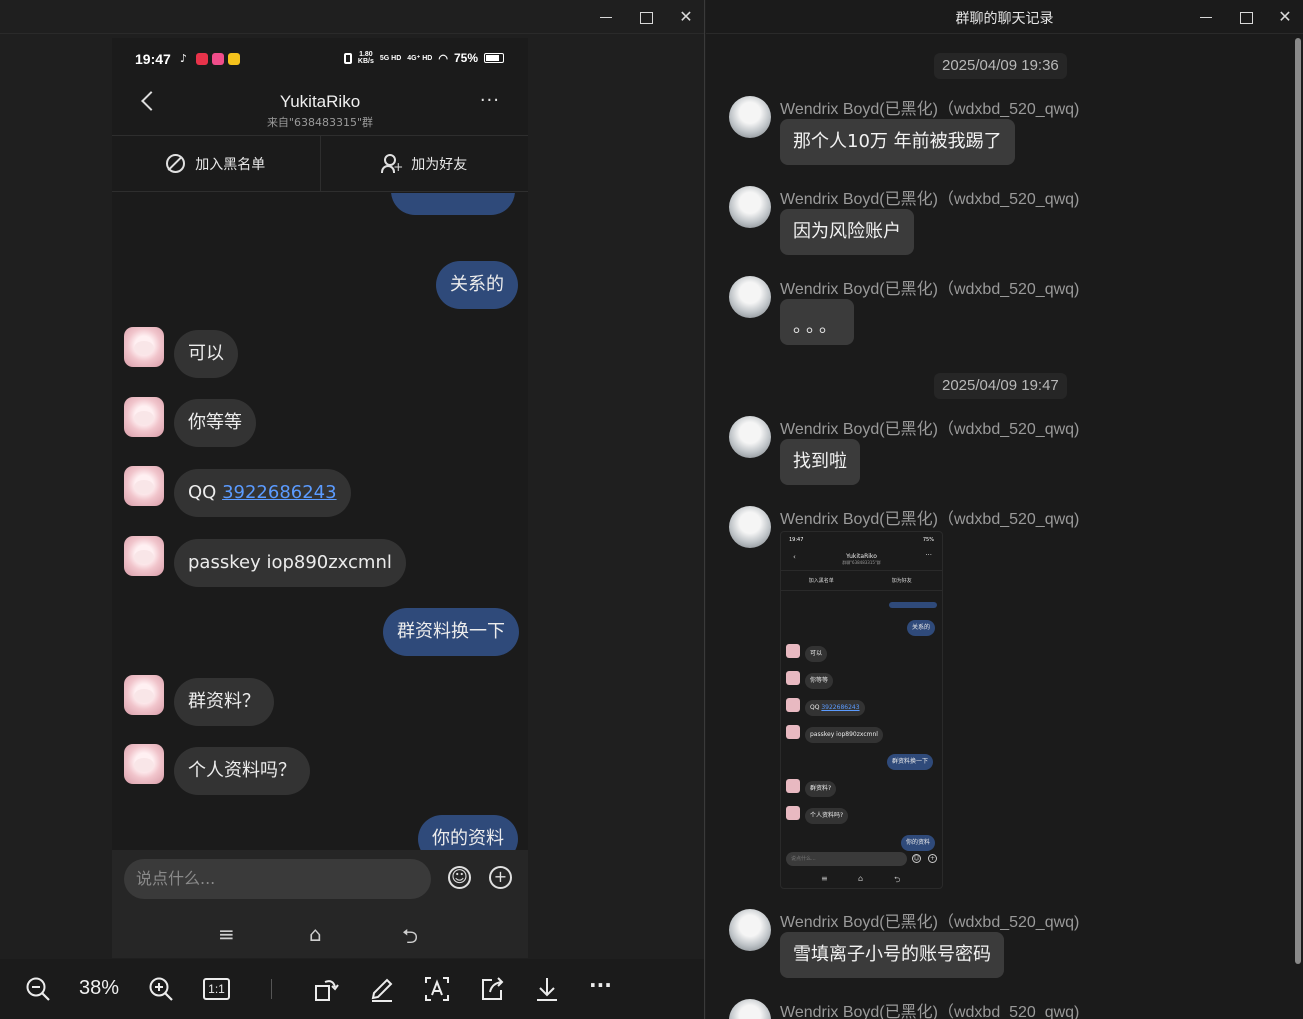  What do you see at coordinates (840, 707) in the screenshot?
I see `thumb-qq-link: 3922686243` at bounding box center [840, 707].